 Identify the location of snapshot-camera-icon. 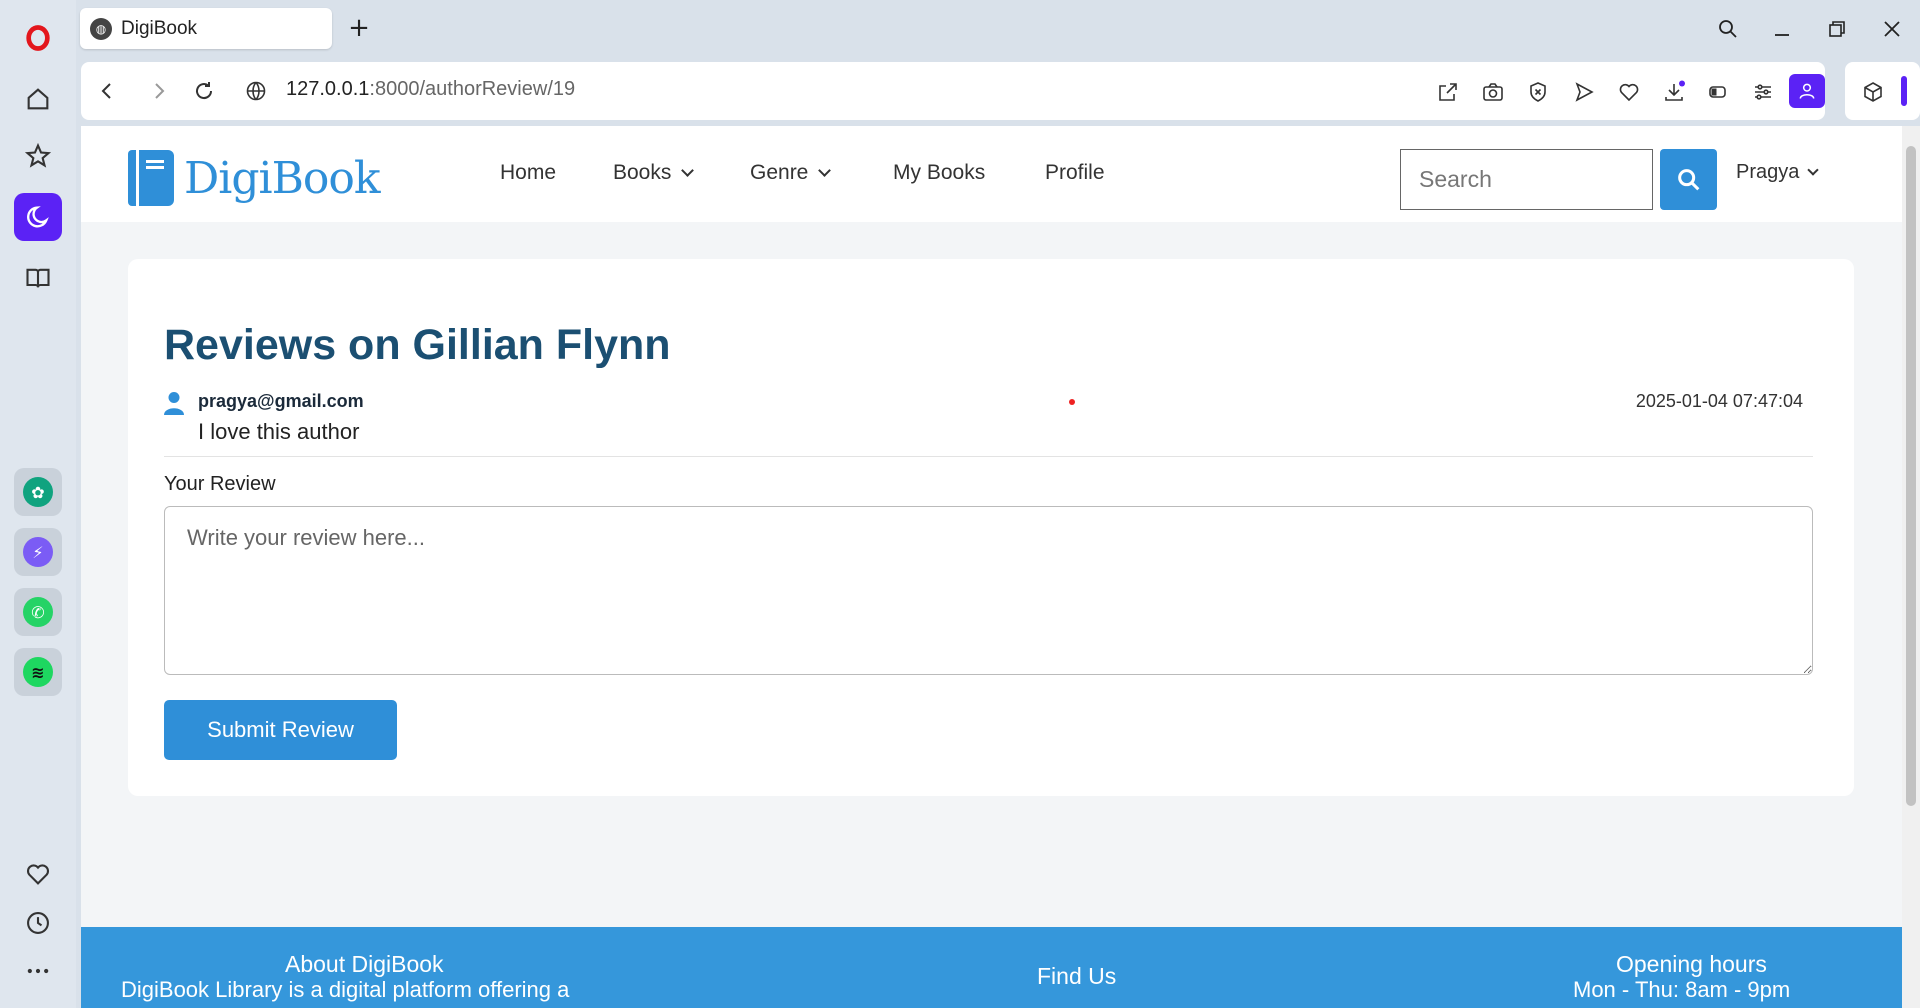
(1493, 92).